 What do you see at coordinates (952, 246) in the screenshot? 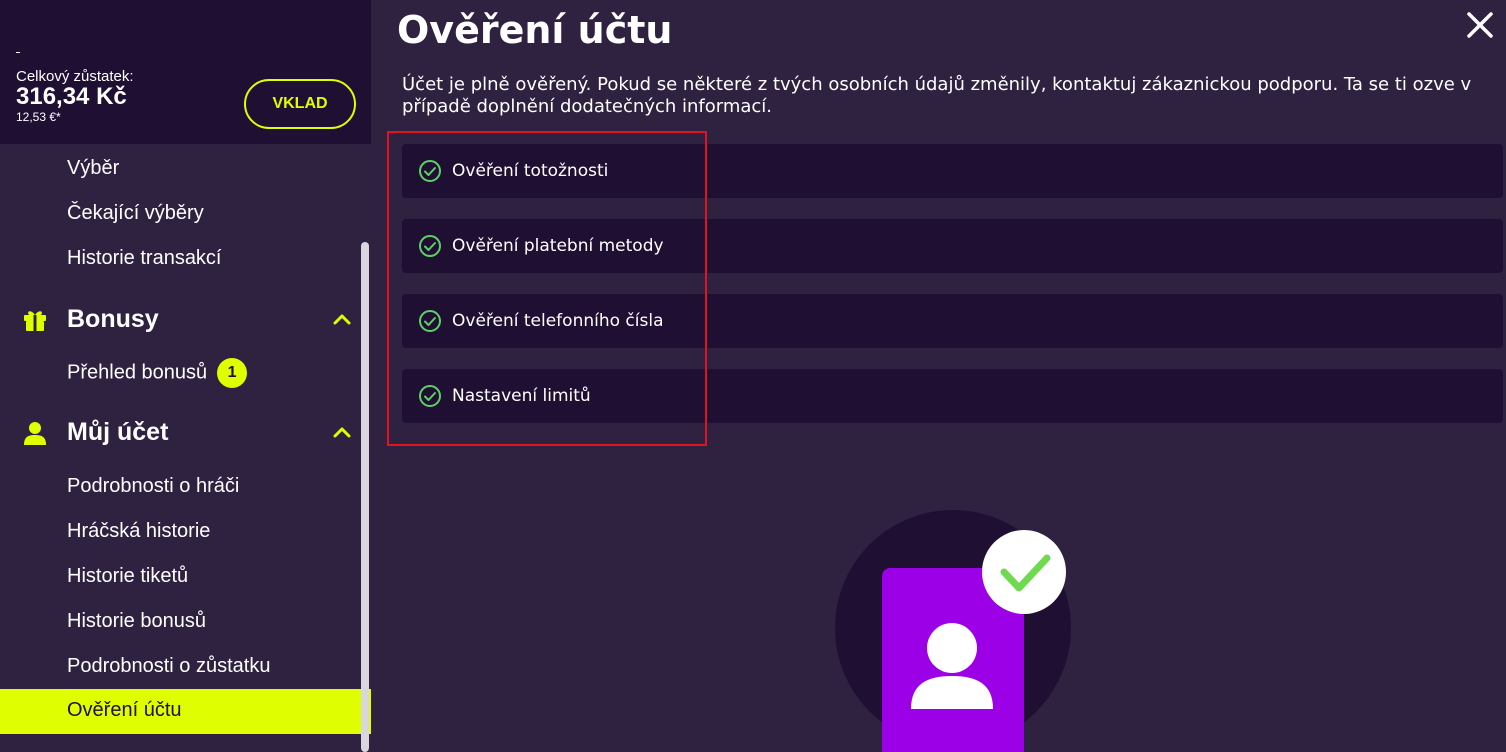
I see `verification-item-payment-method: Ověření platební metody` at bounding box center [952, 246].